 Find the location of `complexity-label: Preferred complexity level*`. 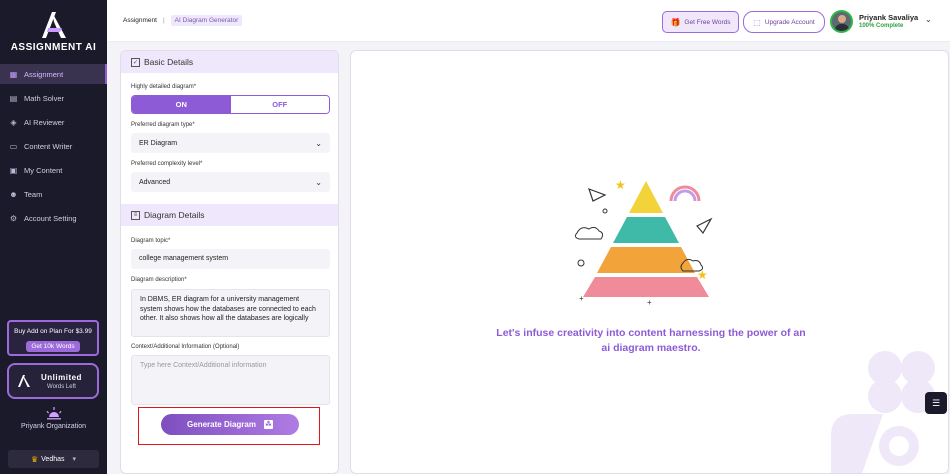

complexity-label: Preferred complexity level* is located at coordinates (167, 164).